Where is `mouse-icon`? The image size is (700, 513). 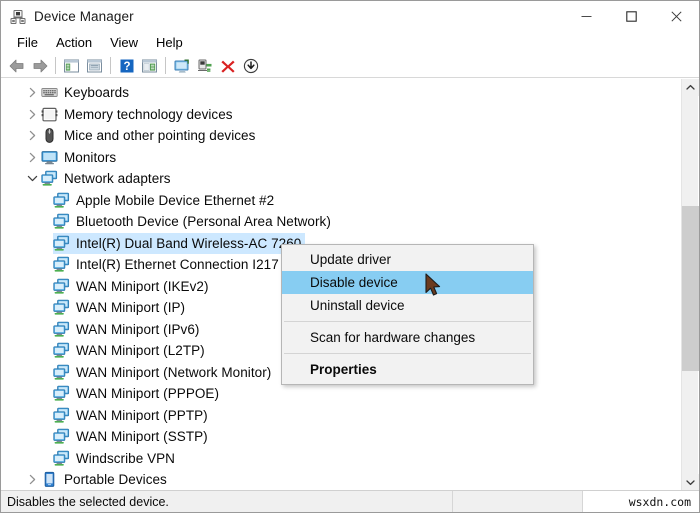 mouse-icon is located at coordinates (49, 135).